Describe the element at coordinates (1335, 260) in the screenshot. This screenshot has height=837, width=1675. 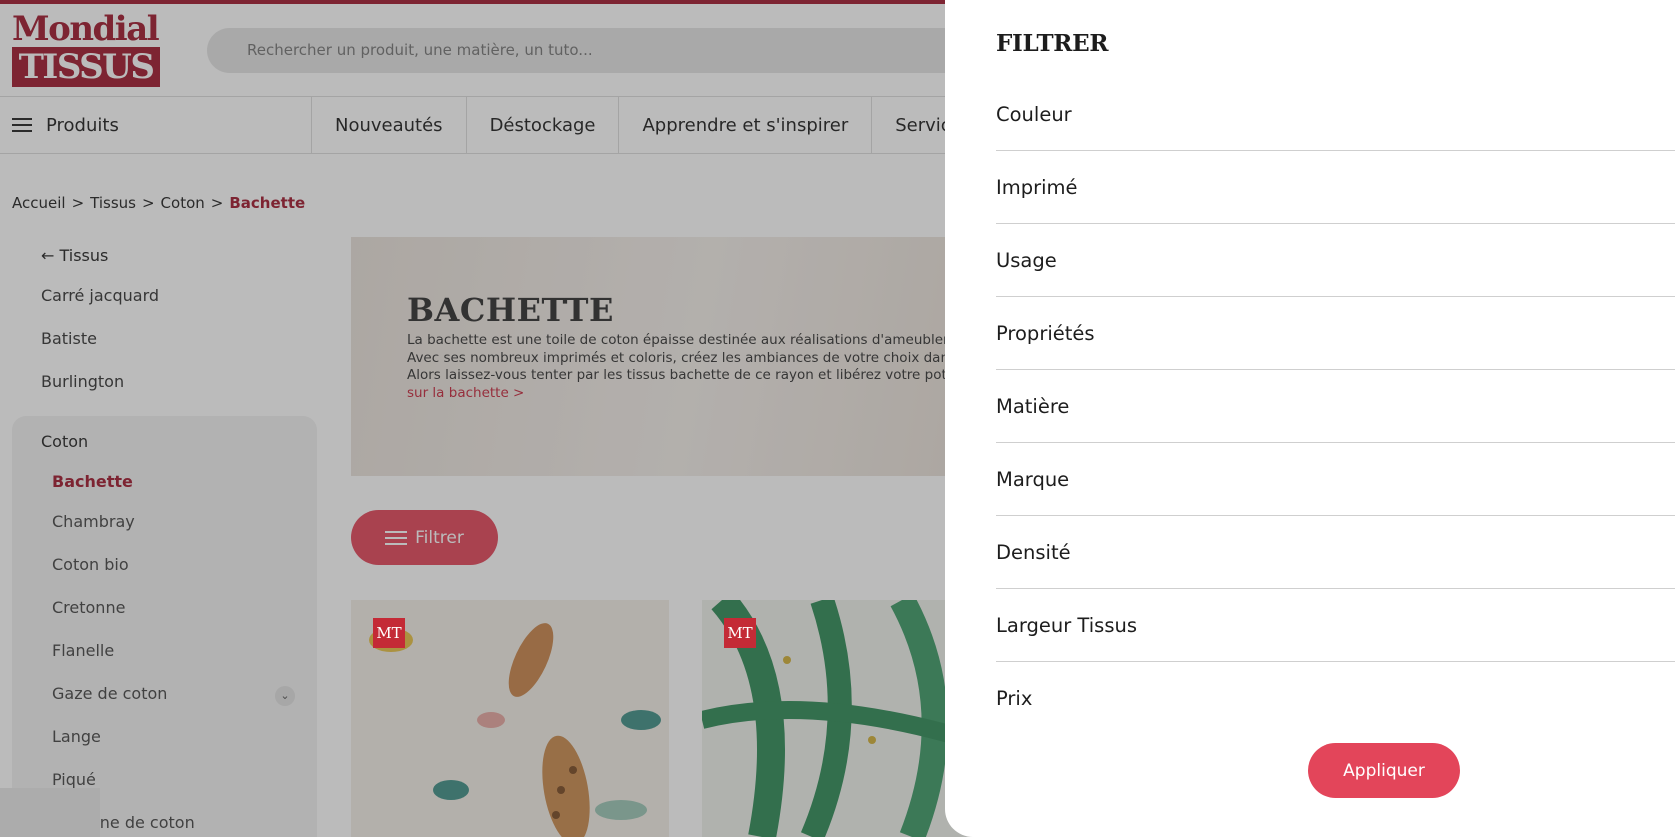
I see `filter-row-usage: Usage` at that location.